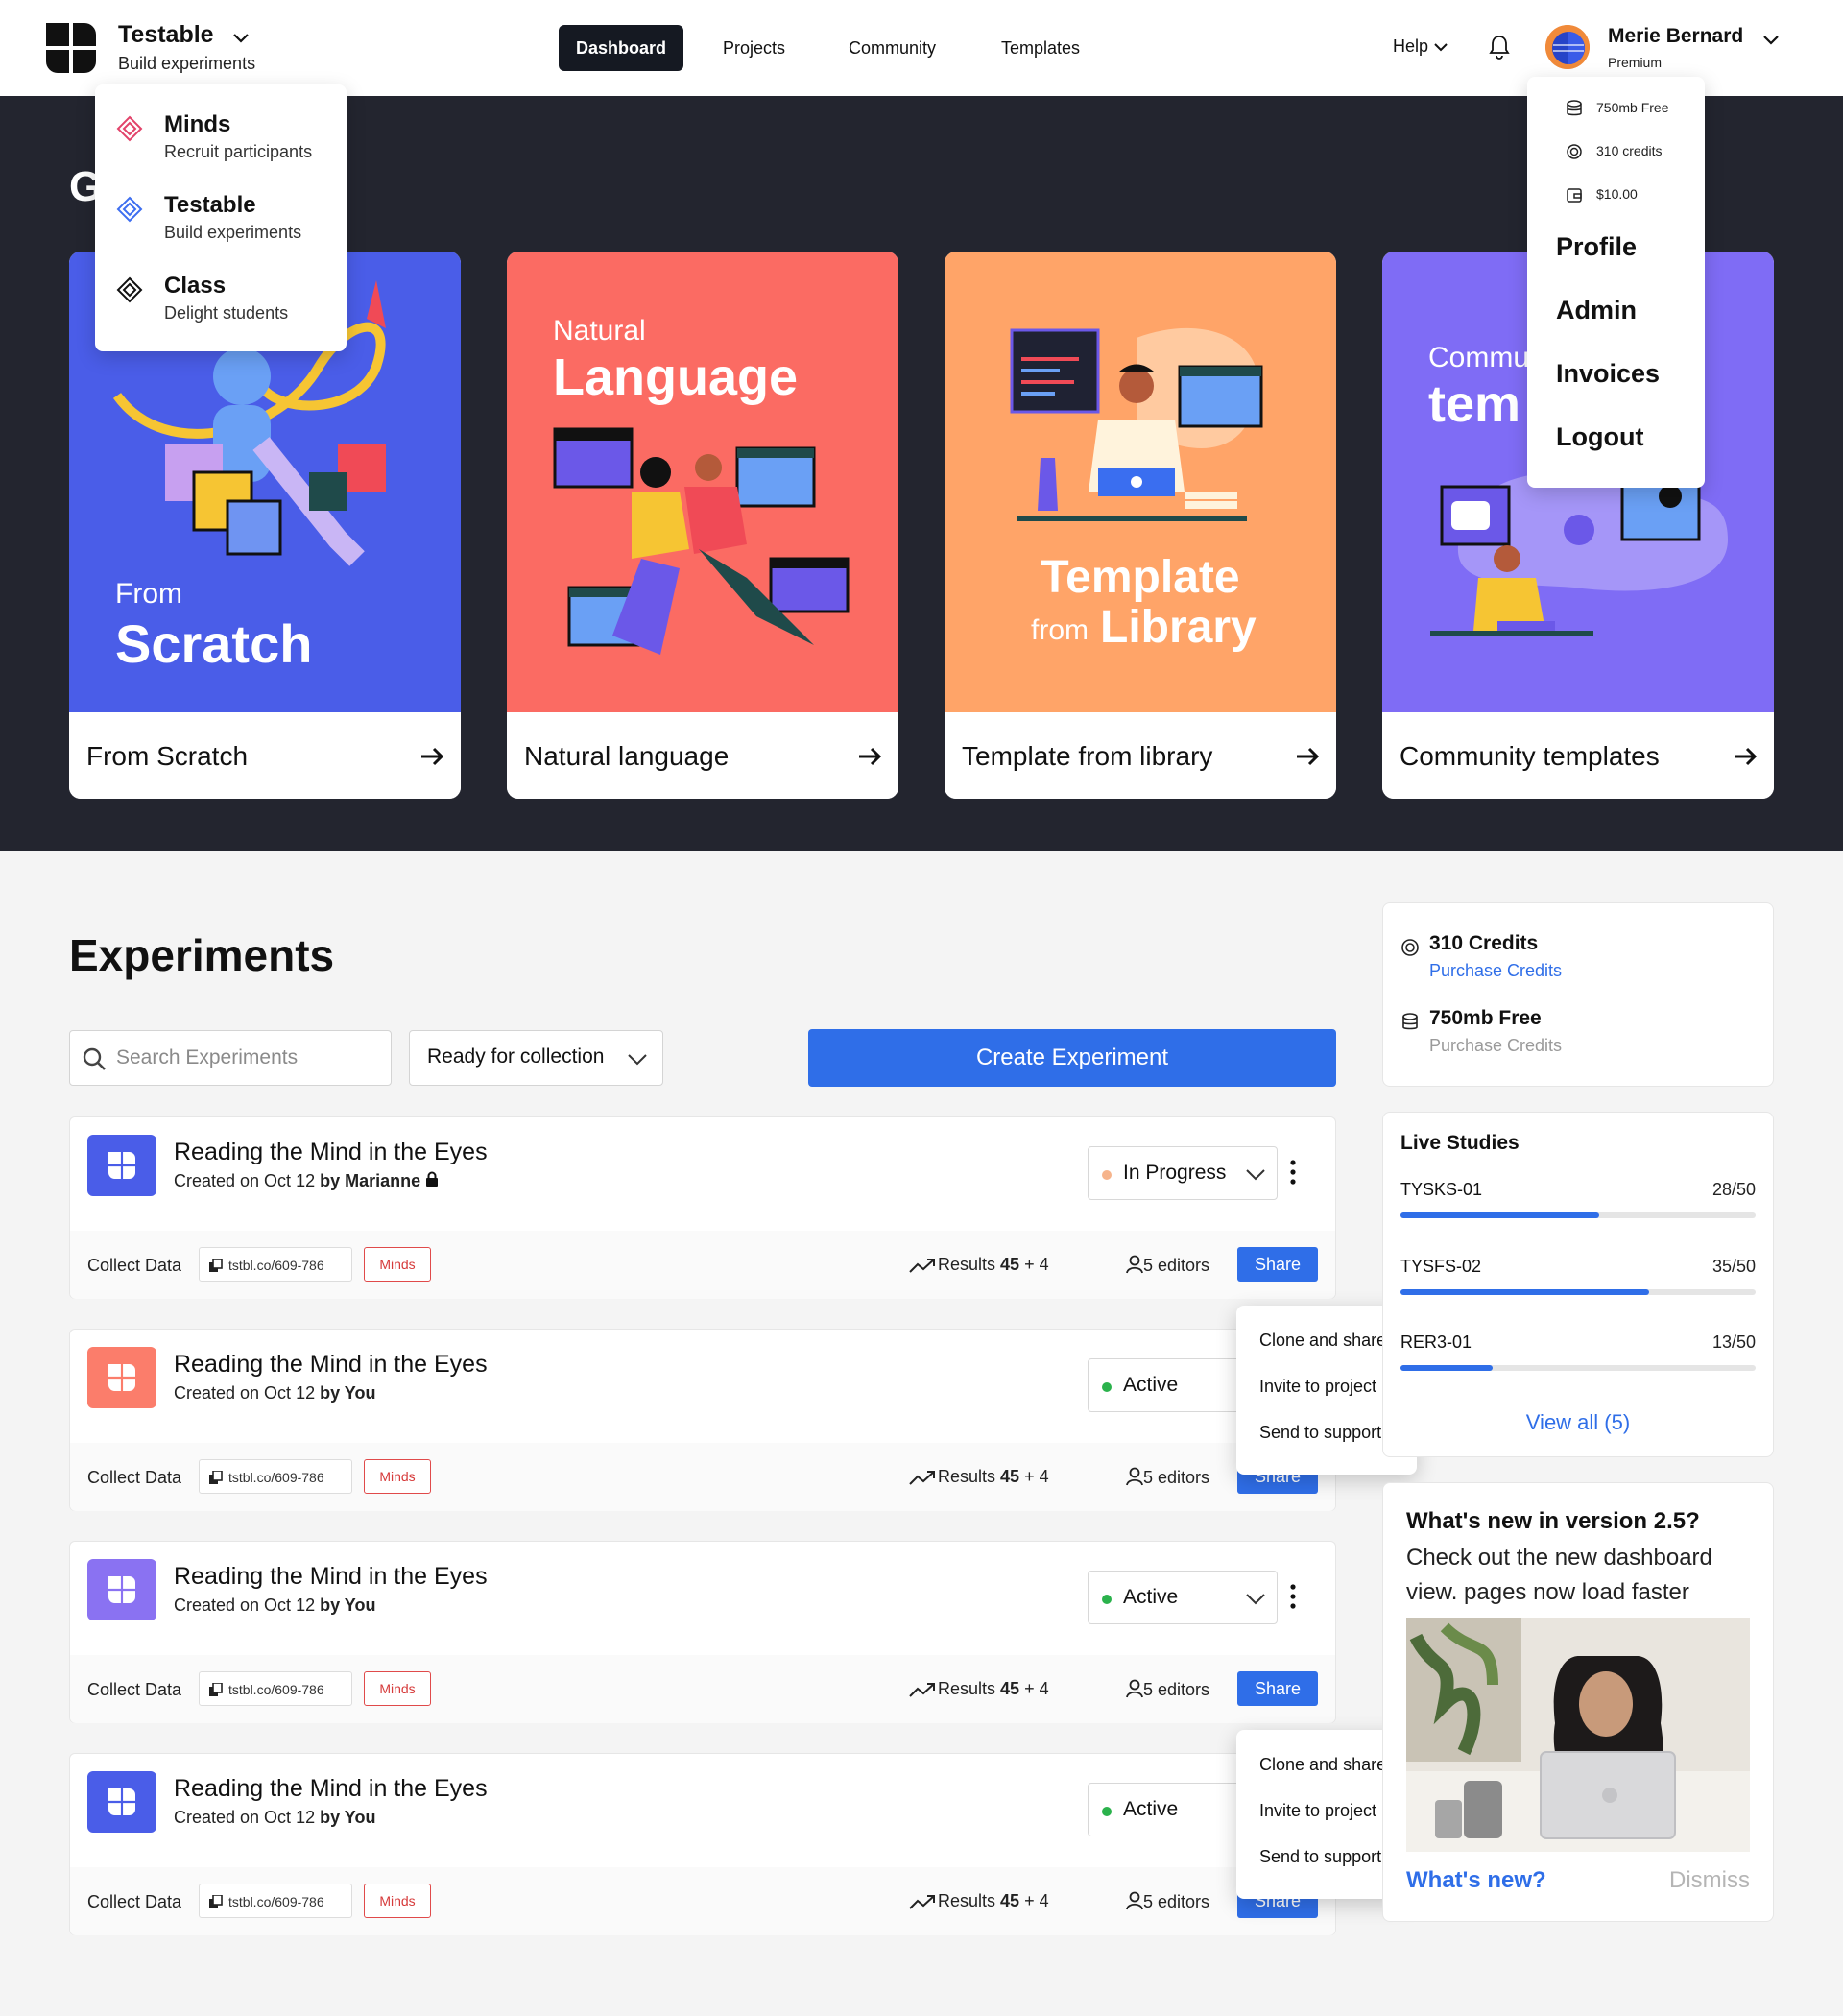 The image size is (1843, 2016). I want to click on editors-label: 5 editors, so click(1176, 1689).